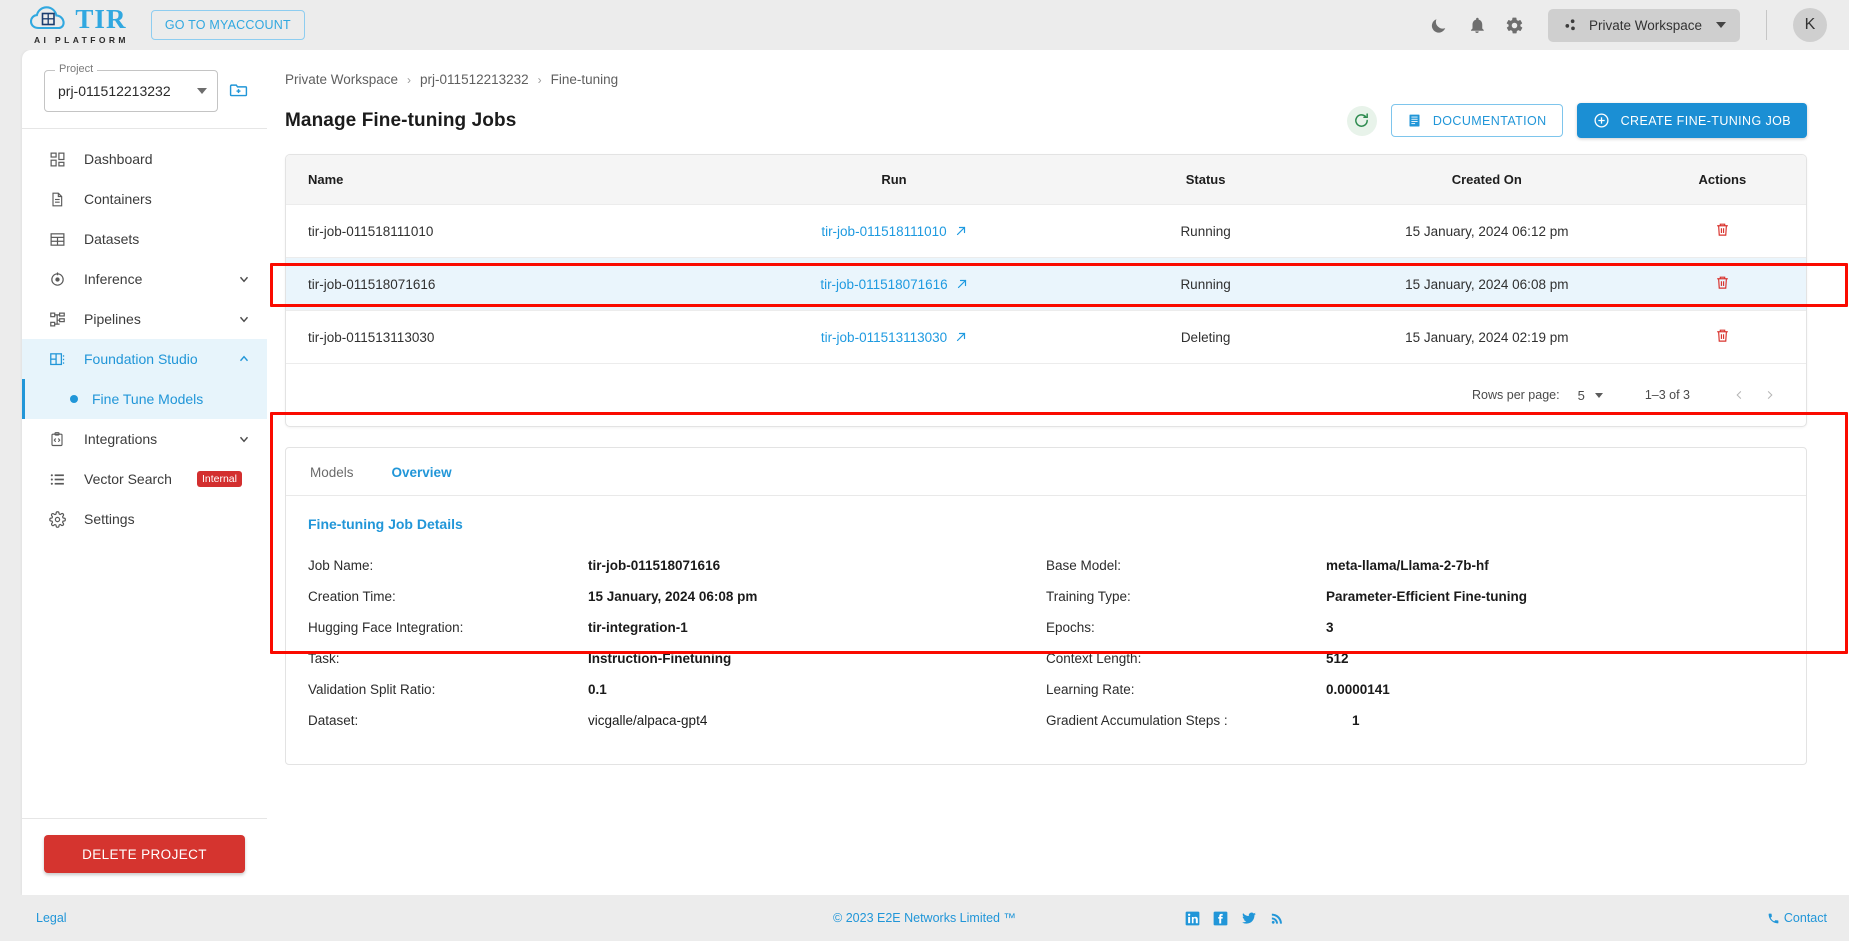 Image resolution: width=1849 pixels, height=941 pixels. I want to click on tab-models: Models, so click(332, 471).